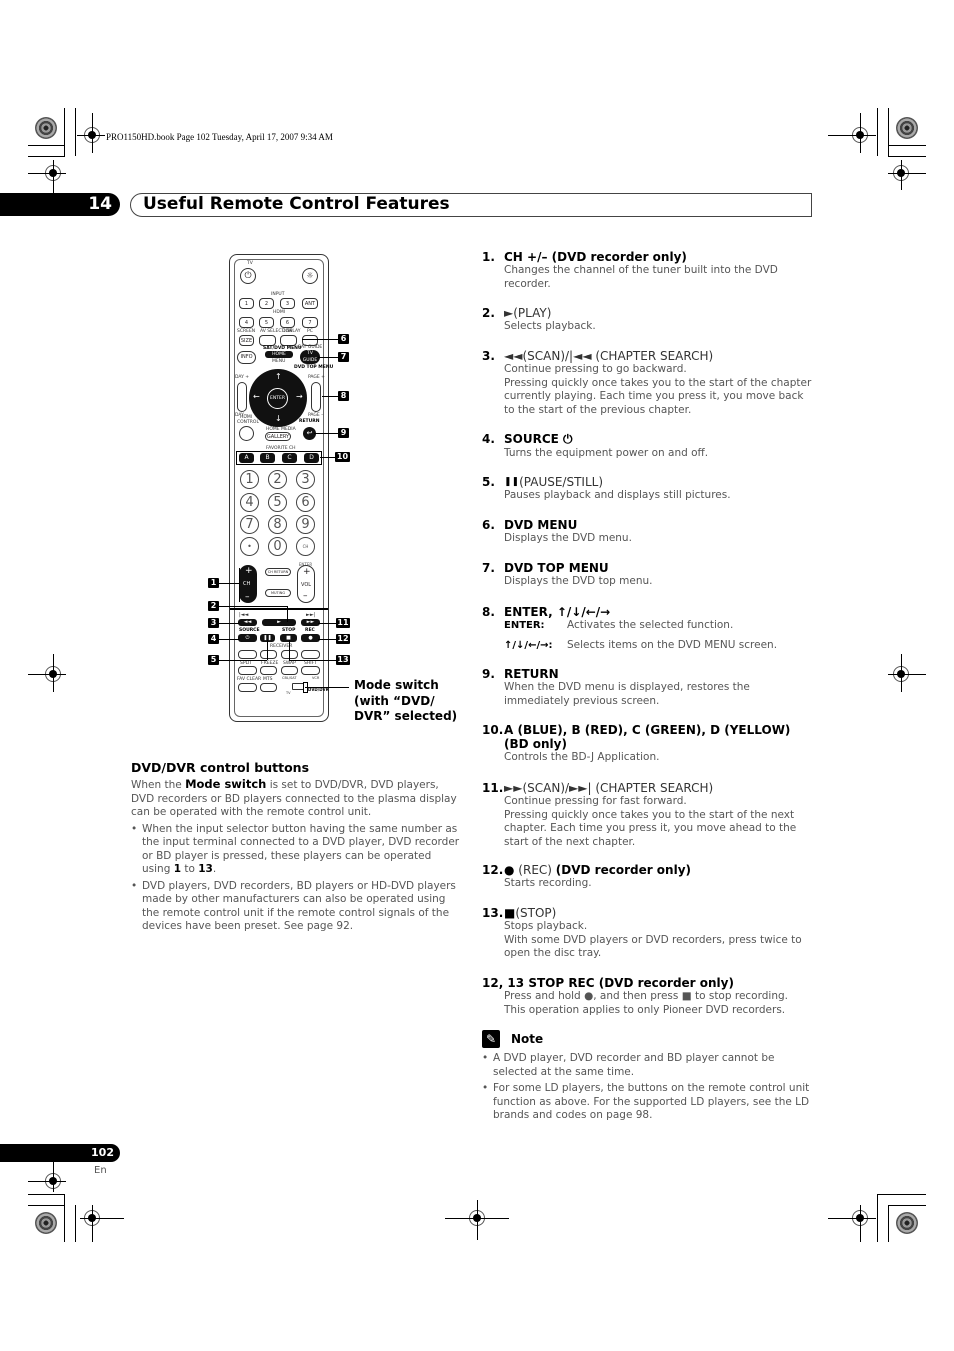 This screenshot has width=954, height=1351. What do you see at coordinates (538, 439) in the screenshot?
I see `item-title: SOURCE ⏻` at bounding box center [538, 439].